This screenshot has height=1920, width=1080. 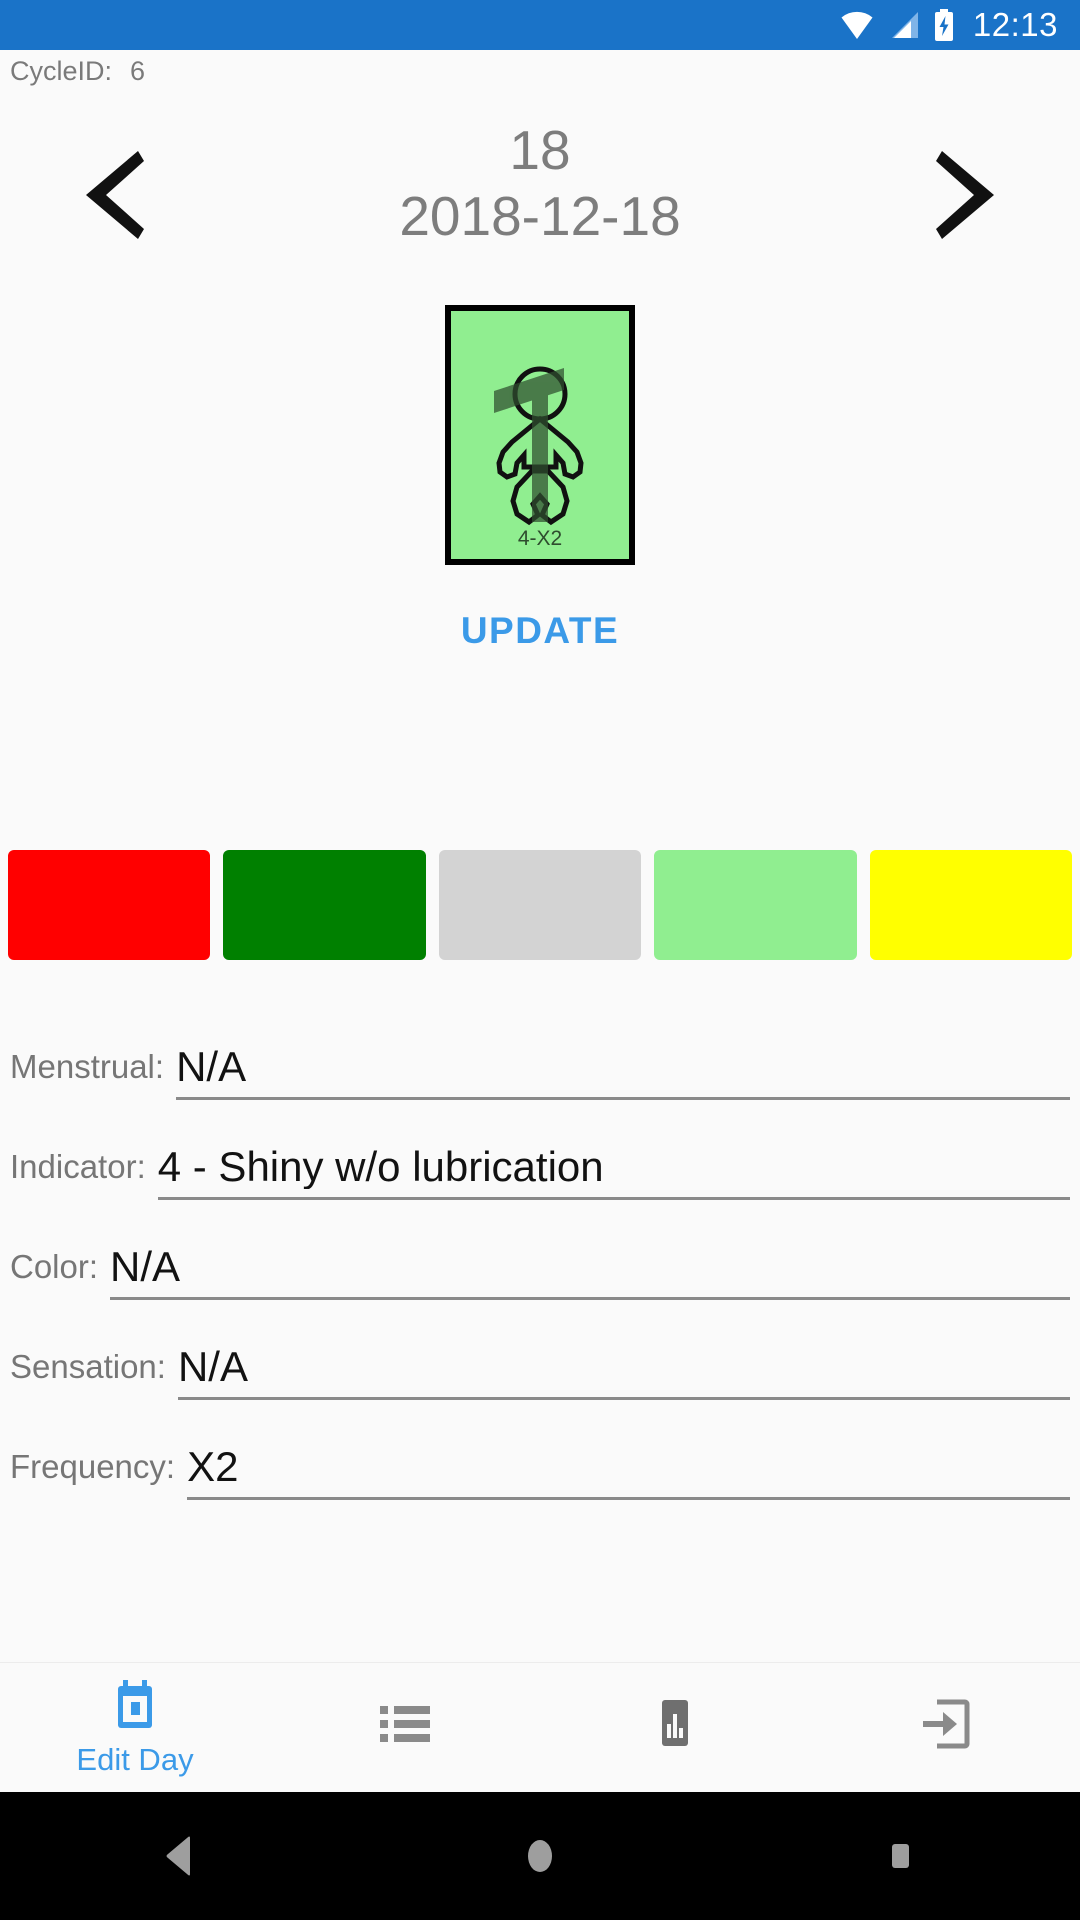 I want to click on day-number: 18, so click(x=540, y=149).